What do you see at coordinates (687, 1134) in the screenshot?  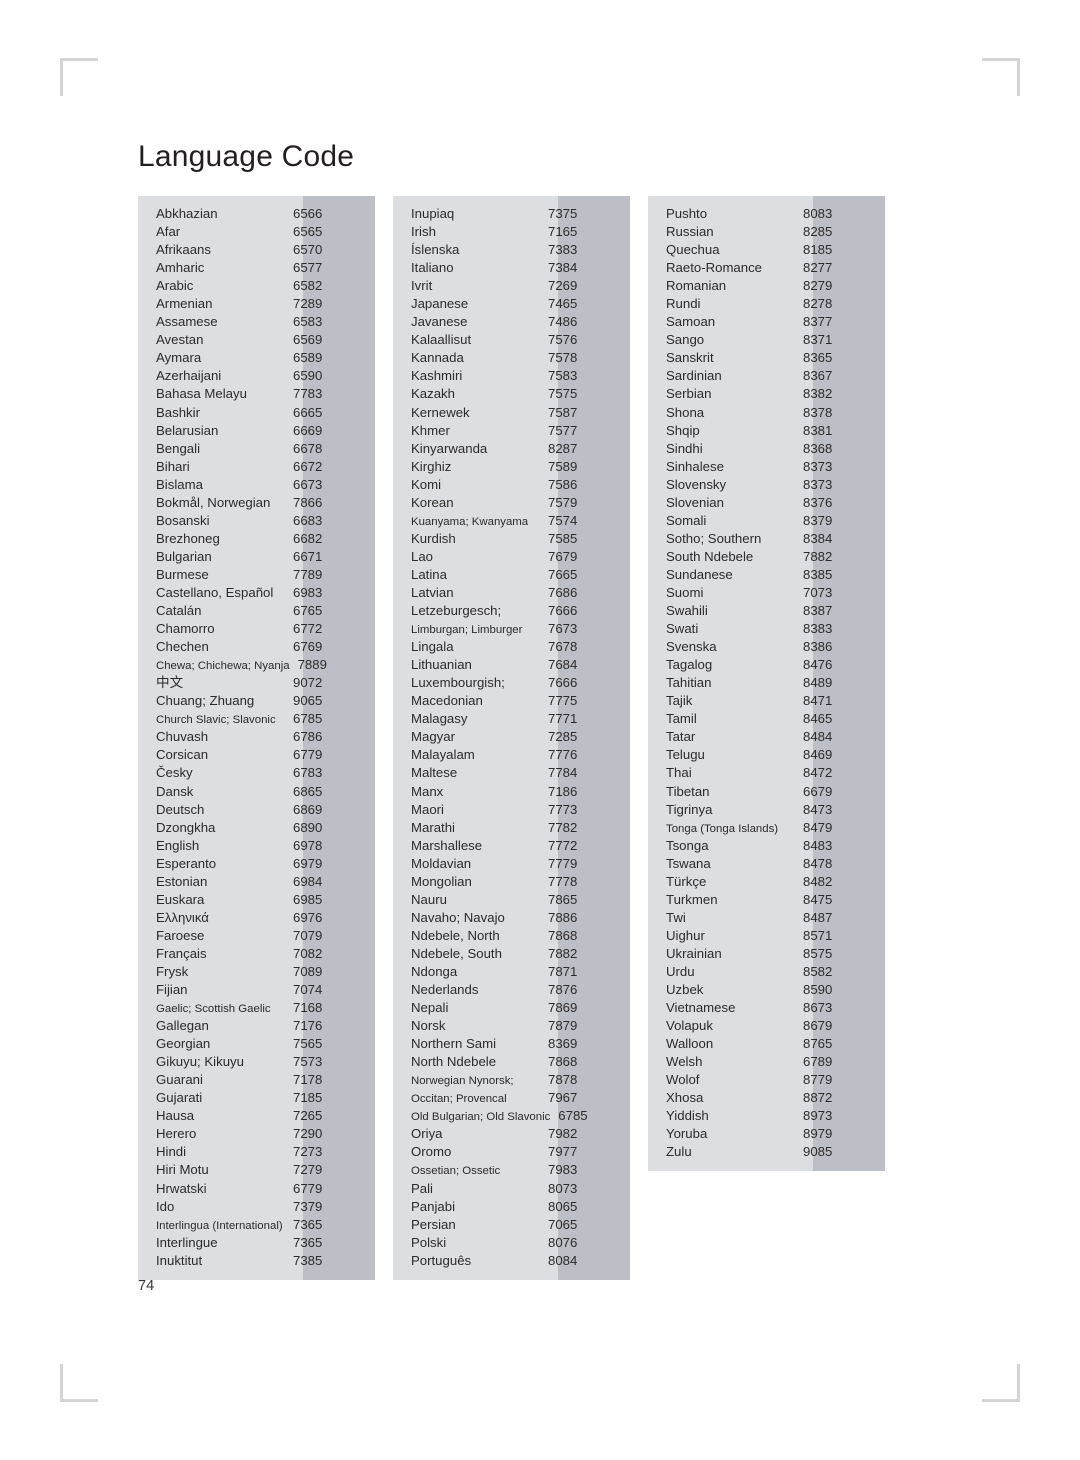 I see `language-name: Yoruba` at bounding box center [687, 1134].